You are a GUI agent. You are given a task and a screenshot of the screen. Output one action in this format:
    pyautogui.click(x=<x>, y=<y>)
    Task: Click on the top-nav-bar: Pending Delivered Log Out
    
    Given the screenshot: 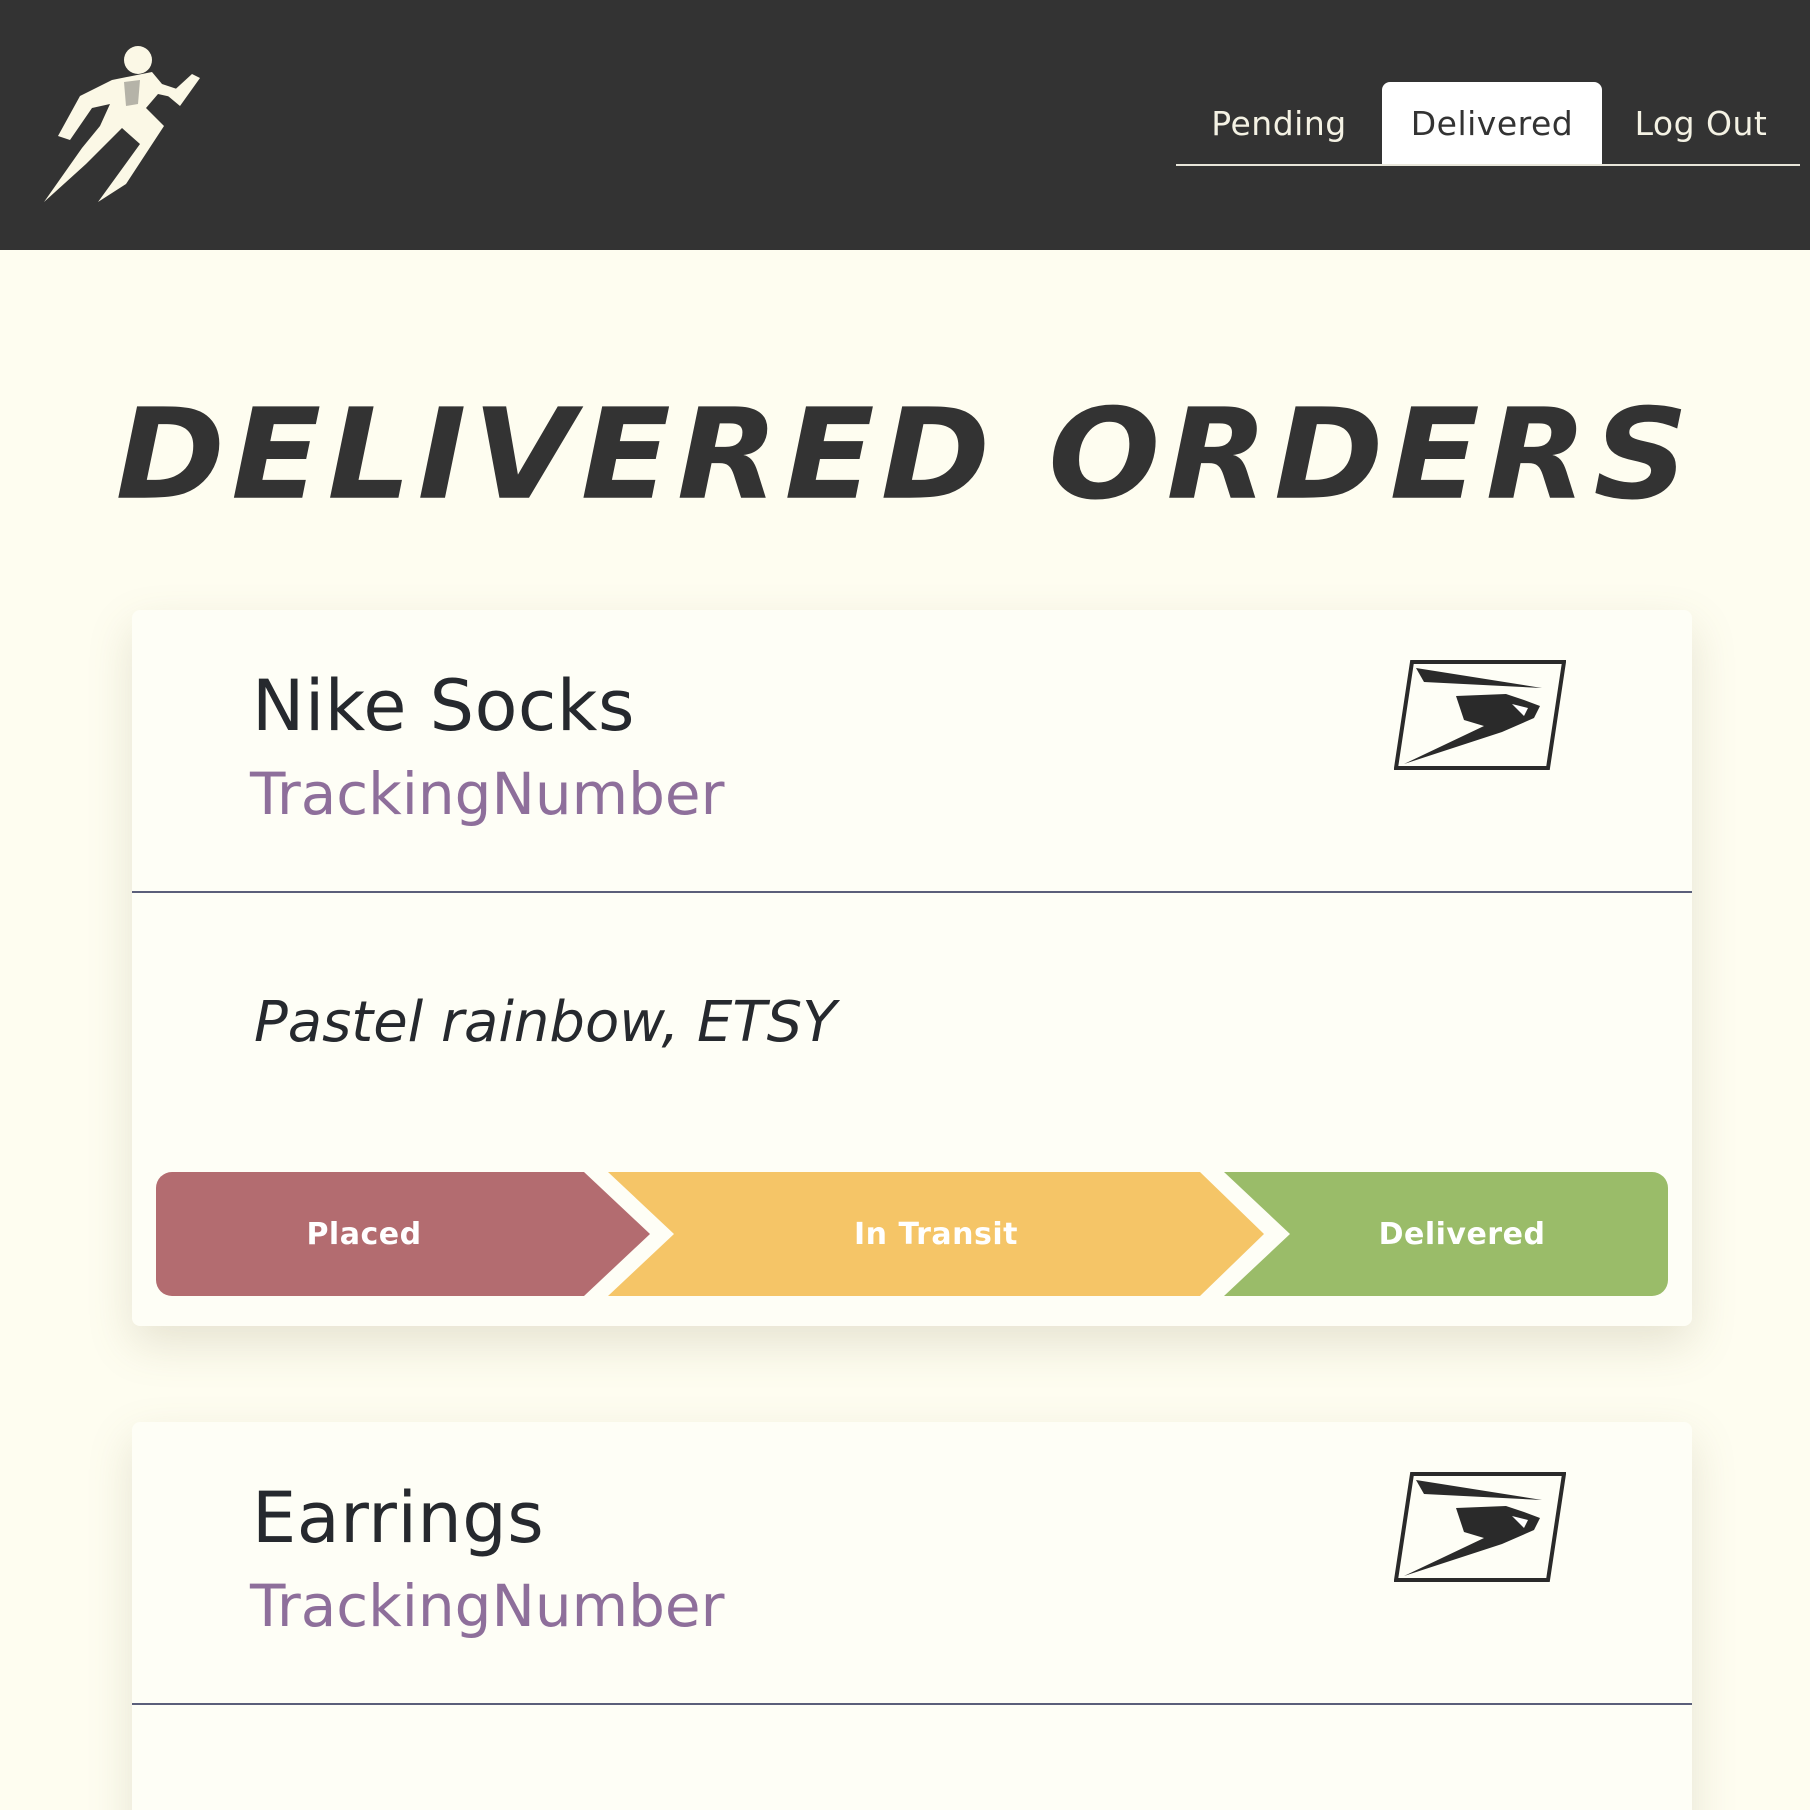 What is the action you would take?
    pyautogui.click(x=905, y=125)
    